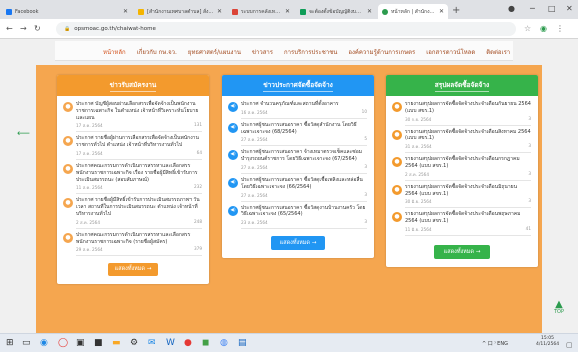 The height and width of the screenshot is (352, 578). What do you see at coordinates (385, 11) in the screenshot?
I see `site-favicon-icon` at bounding box center [385, 11].